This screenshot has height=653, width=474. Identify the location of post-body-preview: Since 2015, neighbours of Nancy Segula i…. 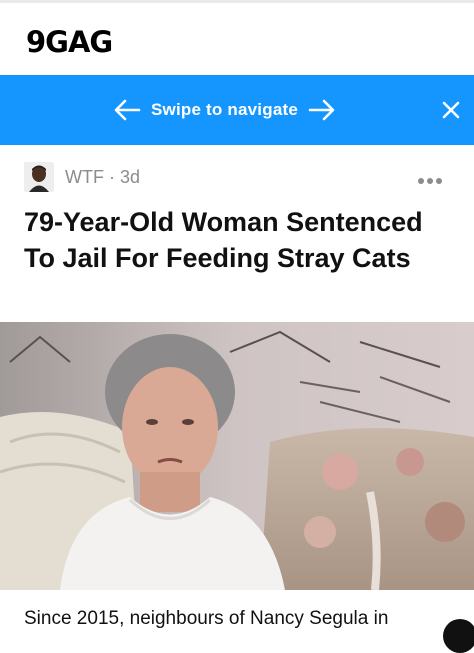
(206, 618).